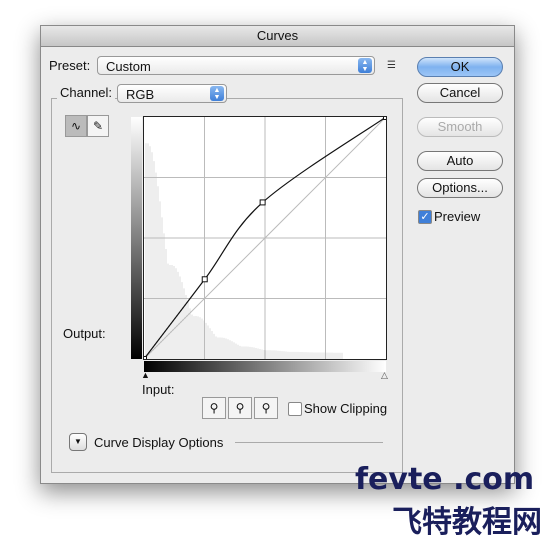 The width and height of the screenshot is (550, 541). What do you see at coordinates (240, 408) in the screenshot?
I see `gray-eyedropper-icon: ⚲` at bounding box center [240, 408].